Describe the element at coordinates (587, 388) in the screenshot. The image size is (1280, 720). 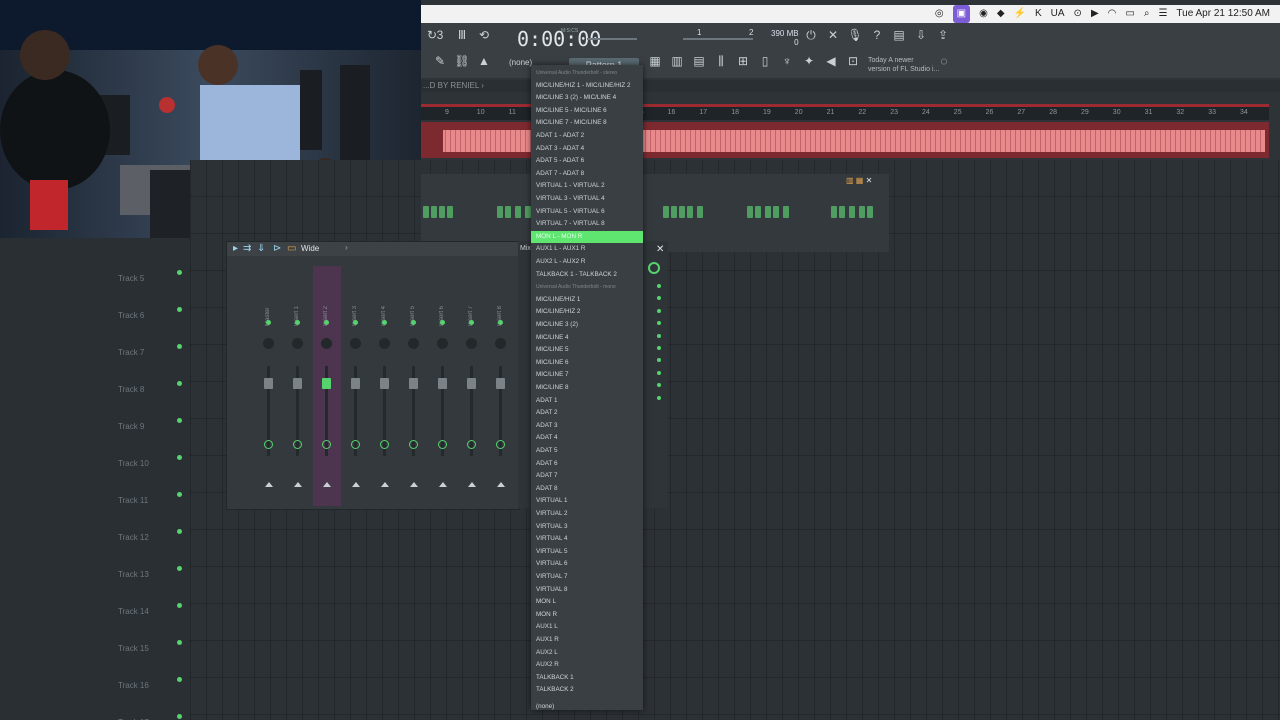
I see `dropdown-option: MIC/LINE 8` at that location.